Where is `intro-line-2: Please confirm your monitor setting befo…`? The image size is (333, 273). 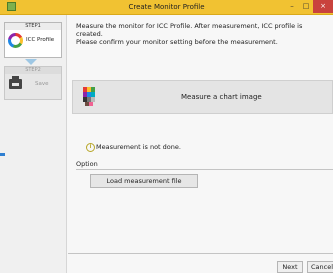
intro-line-2: Please confirm your monitor setting befo… is located at coordinates (177, 42).